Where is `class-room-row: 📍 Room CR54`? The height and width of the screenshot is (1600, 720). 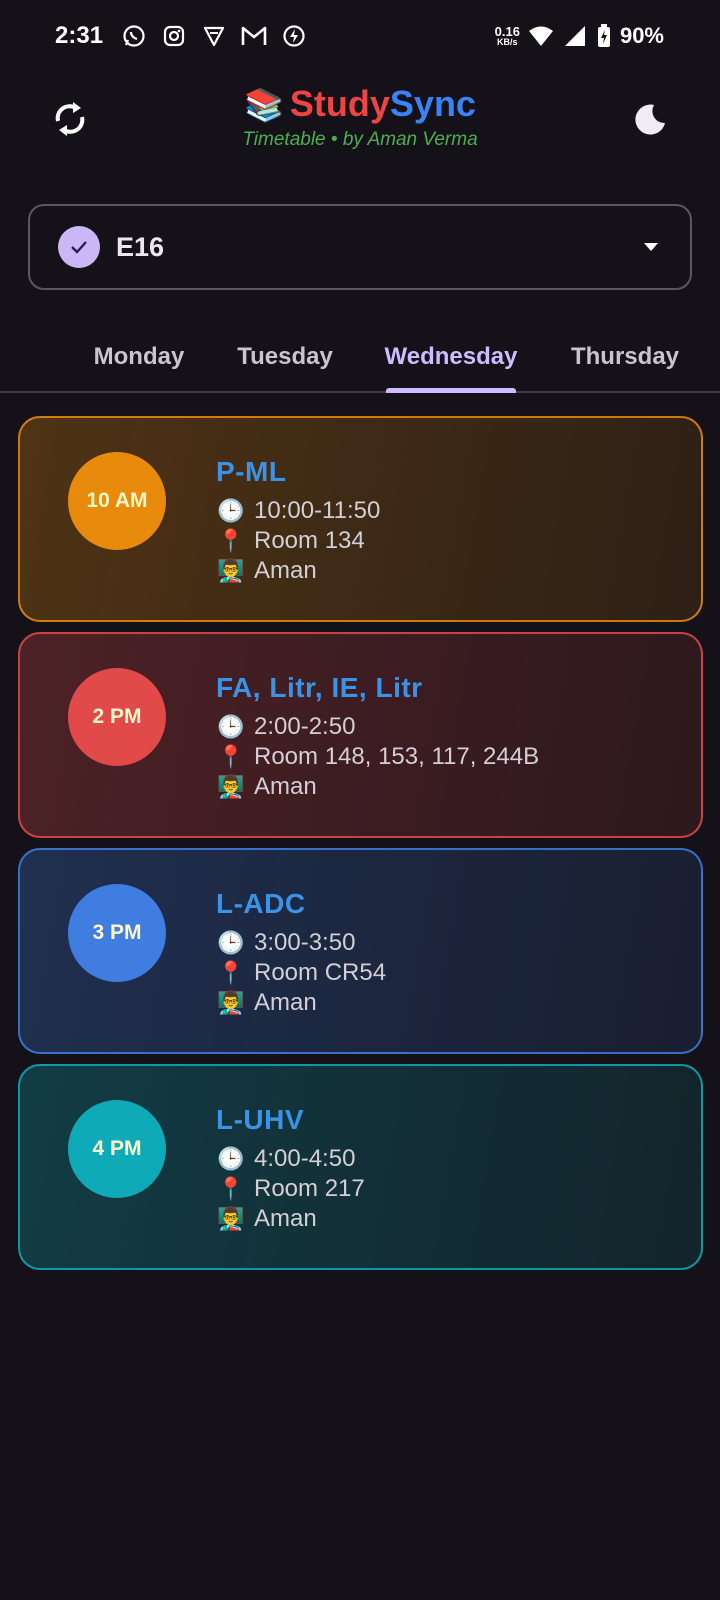
class-room-row: 📍 Room CR54 is located at coordinates (301, 973).